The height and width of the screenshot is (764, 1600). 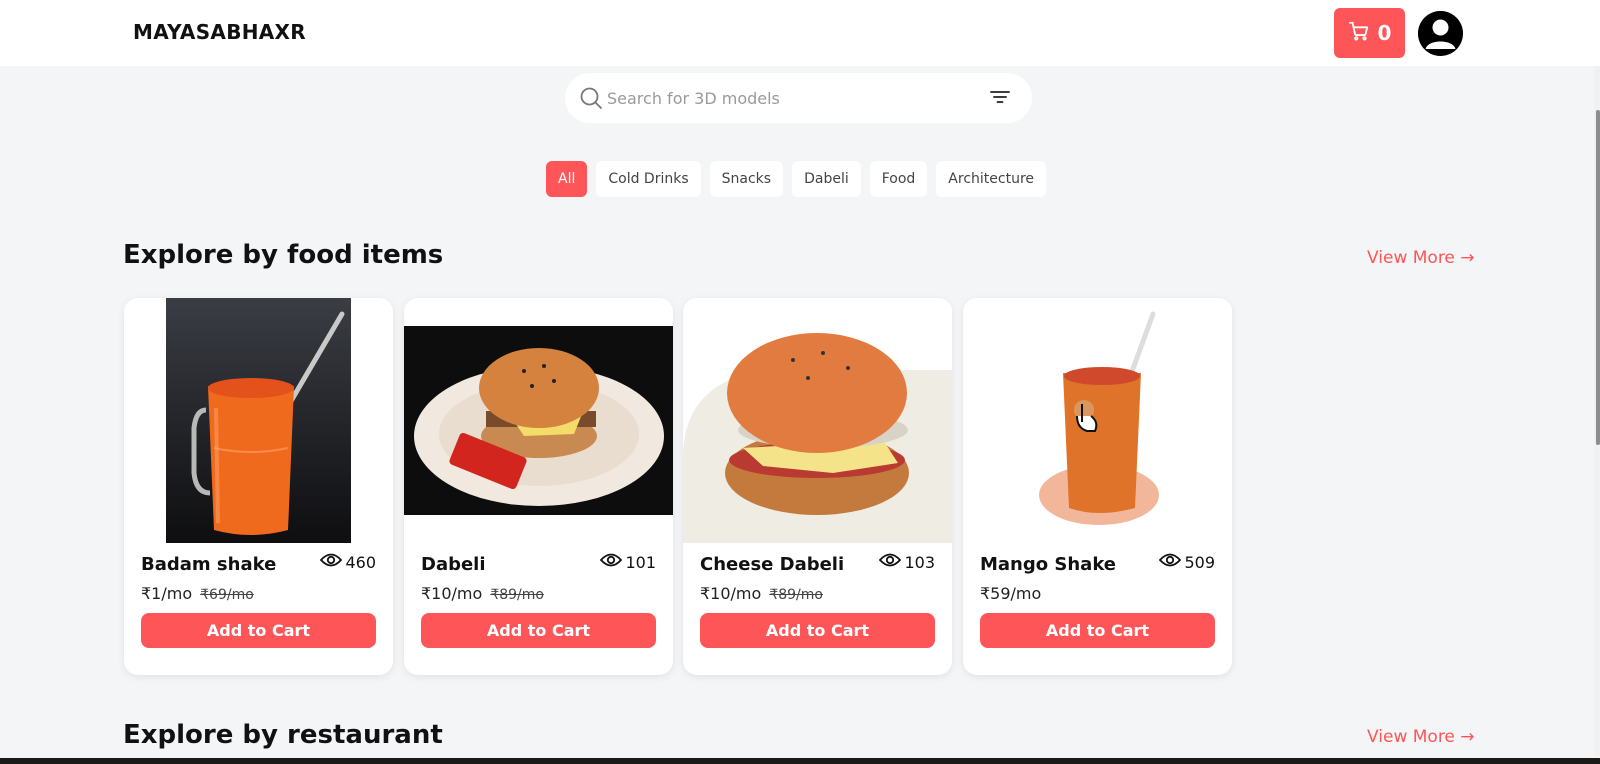 I want to click on brand-logo: MAYASABHAXR, so click(x=219, y=32).